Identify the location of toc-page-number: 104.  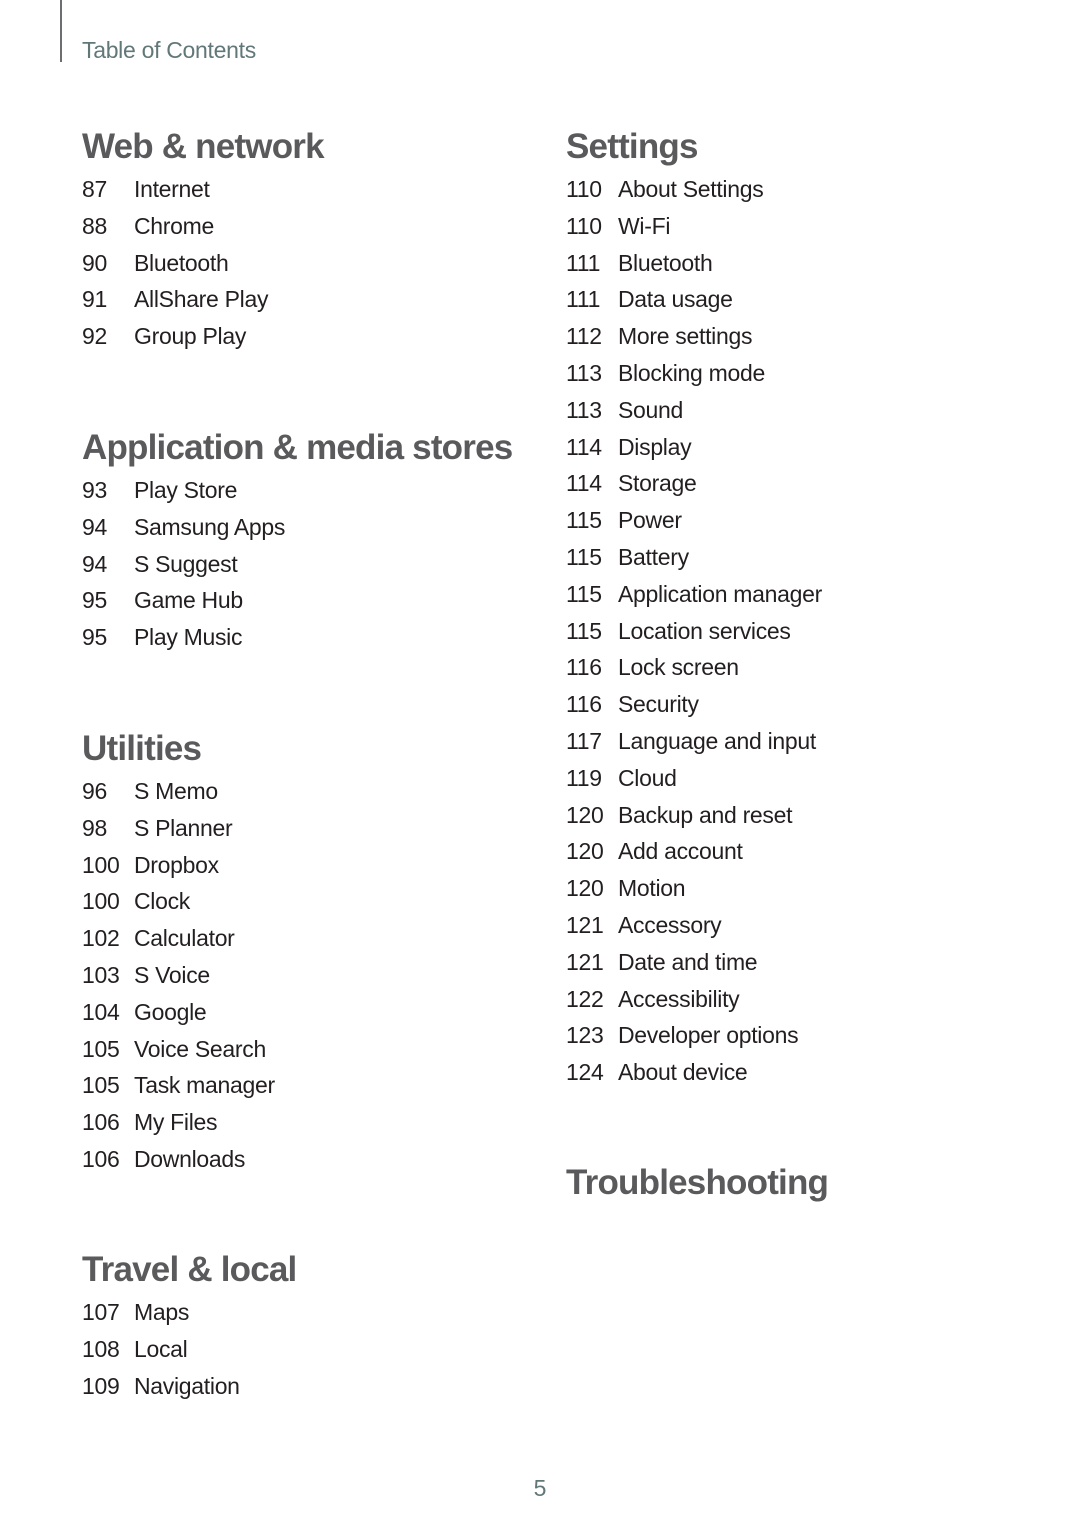
(101, 1011).